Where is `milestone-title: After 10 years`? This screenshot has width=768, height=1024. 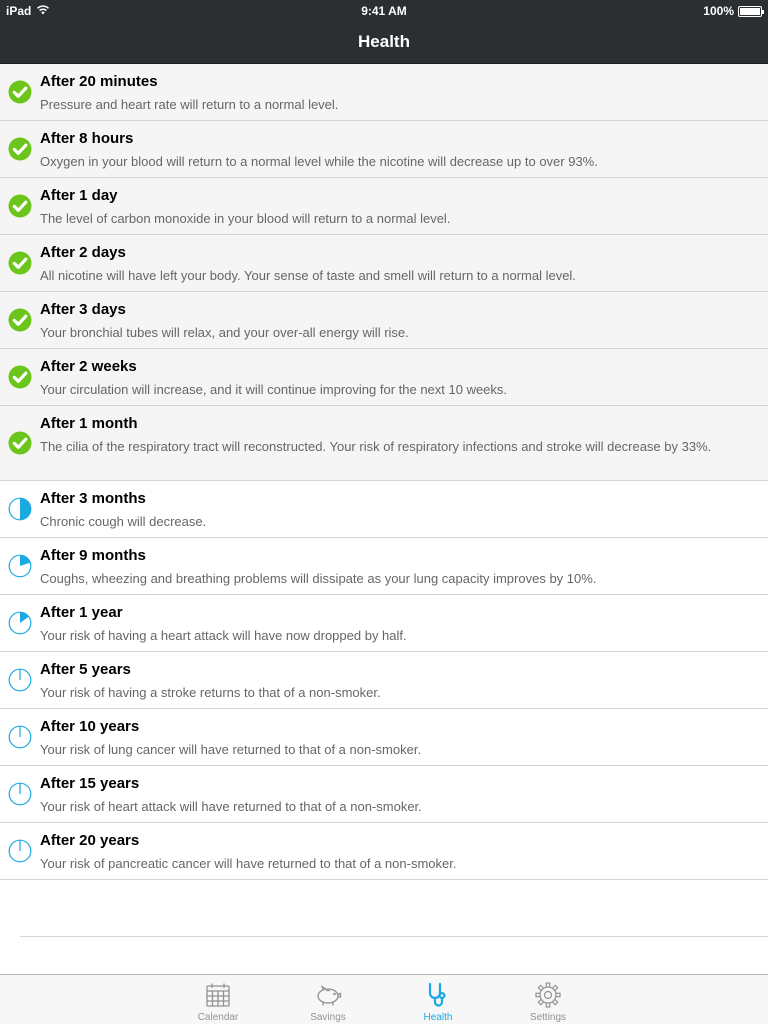 milestone-title: After 10 years is located at coordinates (90, 726).